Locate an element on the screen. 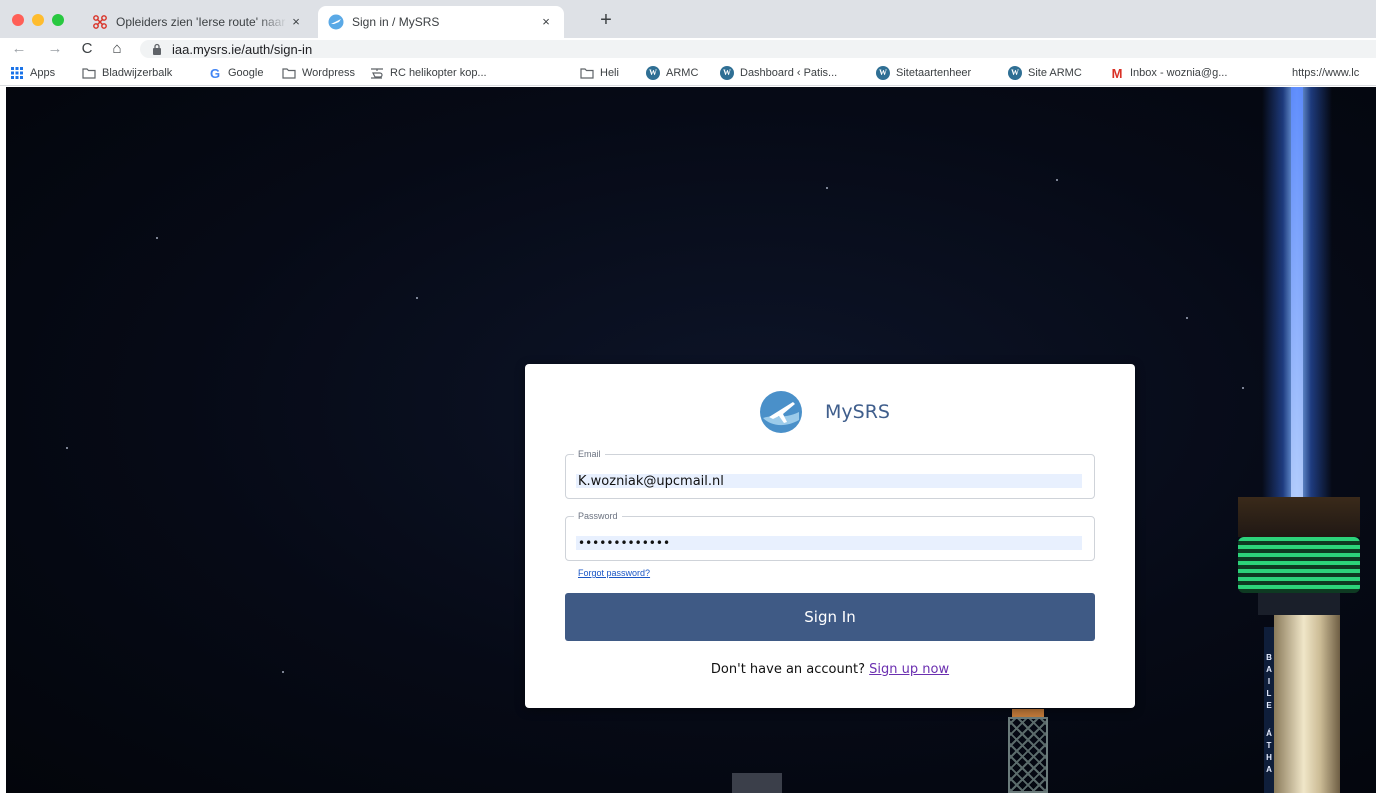 Image resolution: width=1376 pixels, height=793 pixels. lock-icon is located at coordinates (157, 49).